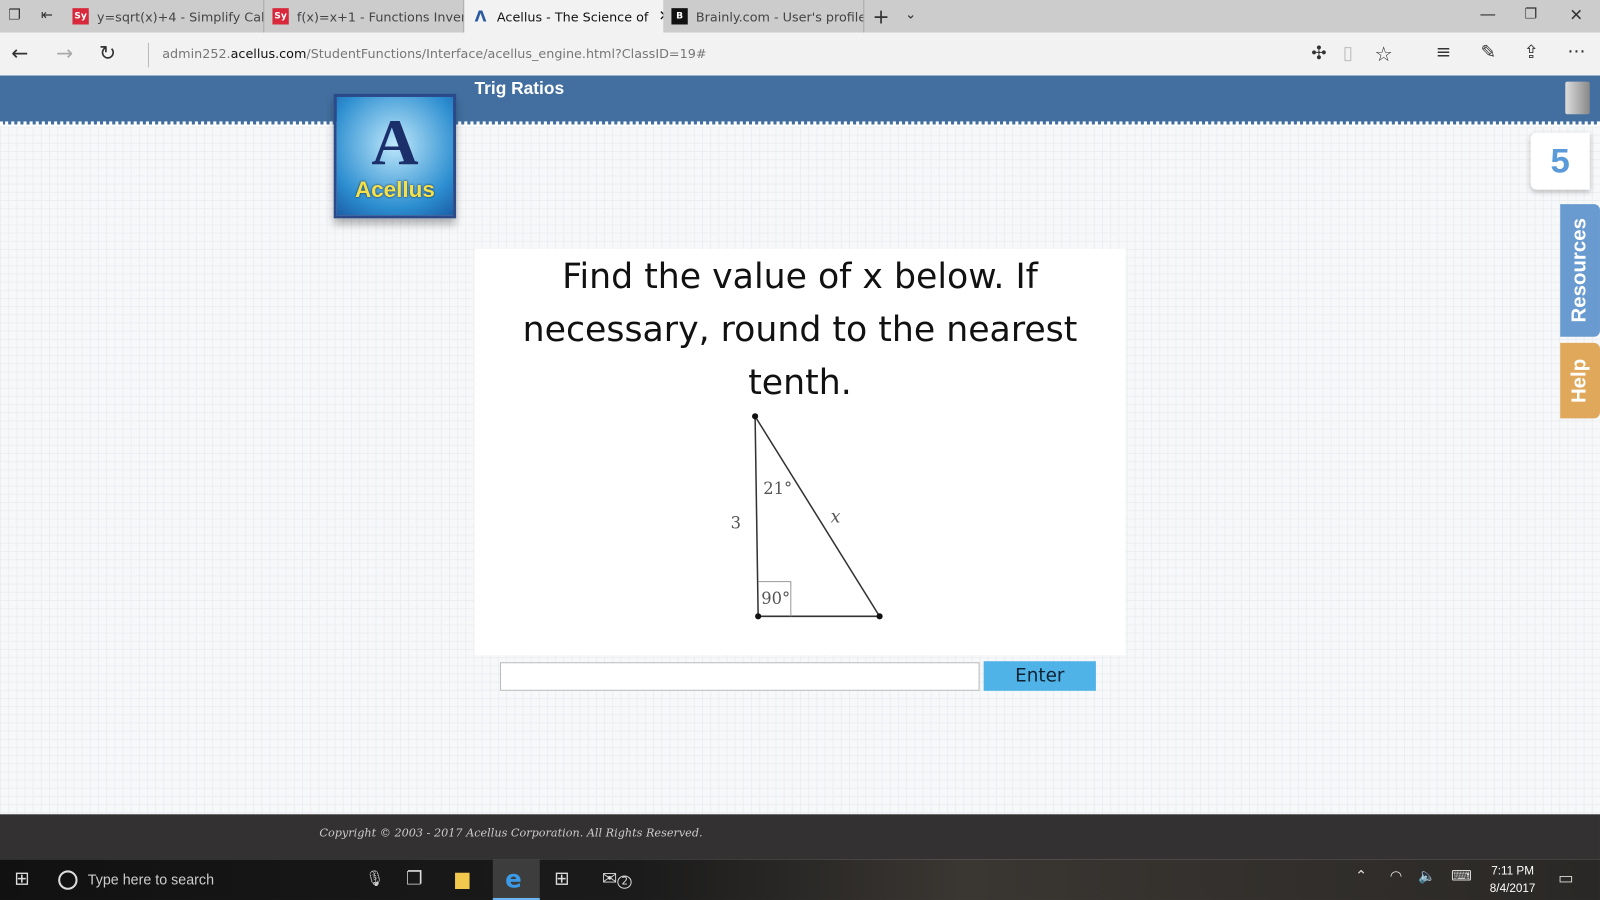 The width and height of the screenshot is (1600, 900). What do you see at coordinates (1576, 14) in the screenshot?
I see `close-window-icon: ✕` at bounding box center [1576, 14].